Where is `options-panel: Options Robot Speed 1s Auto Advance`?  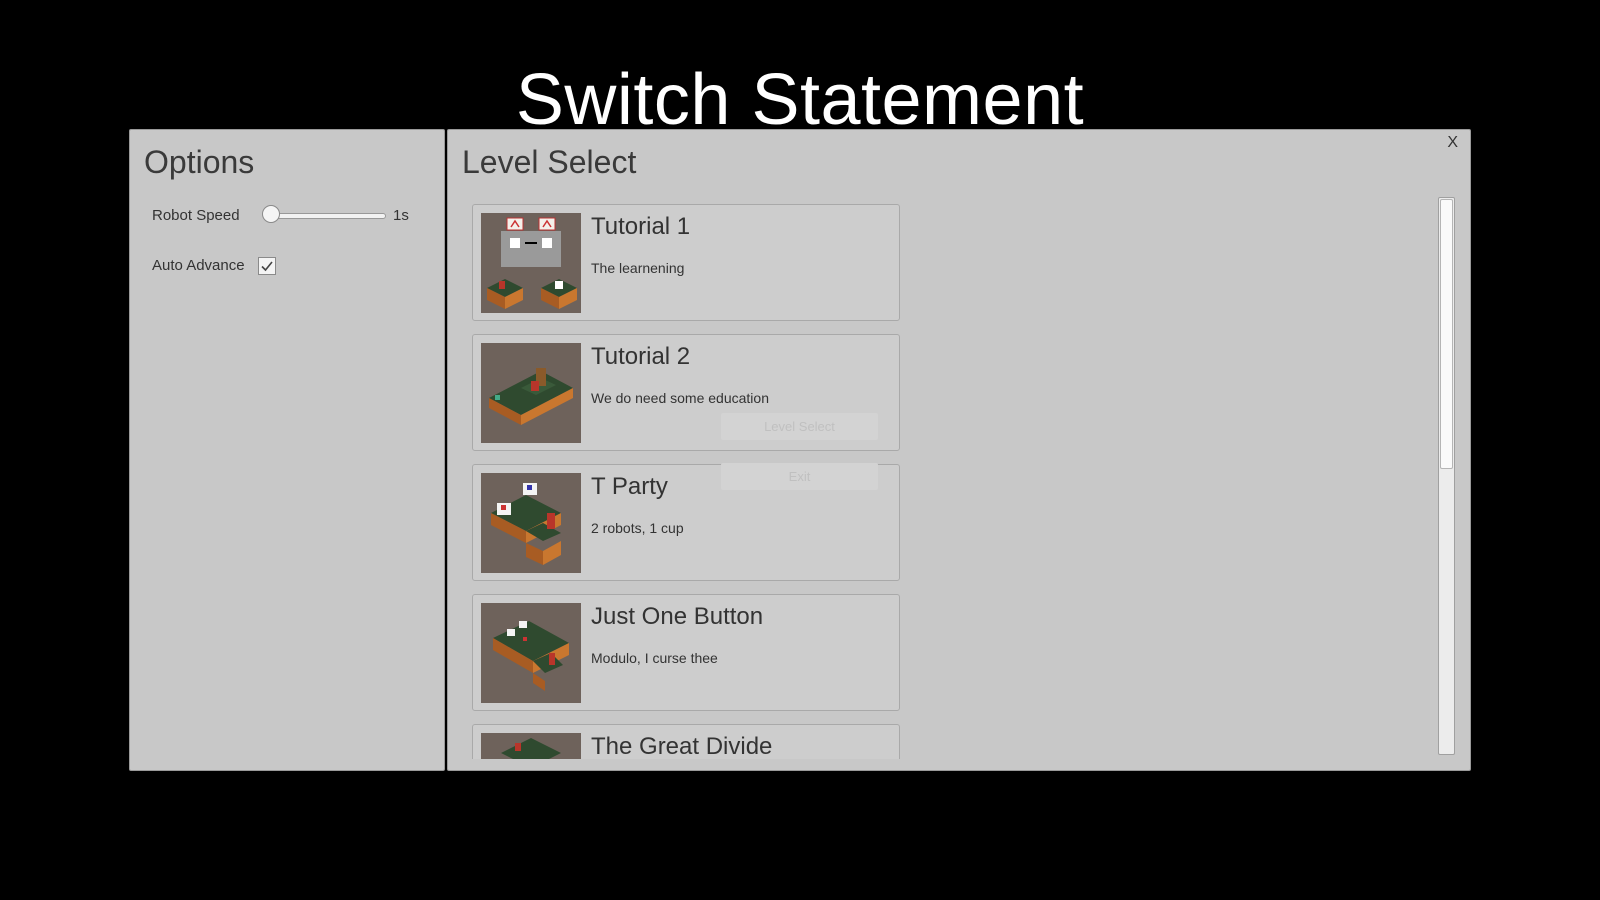
options-panel: Options Robot Speed 1s Auto Advance is located at coordinates (287, 450).